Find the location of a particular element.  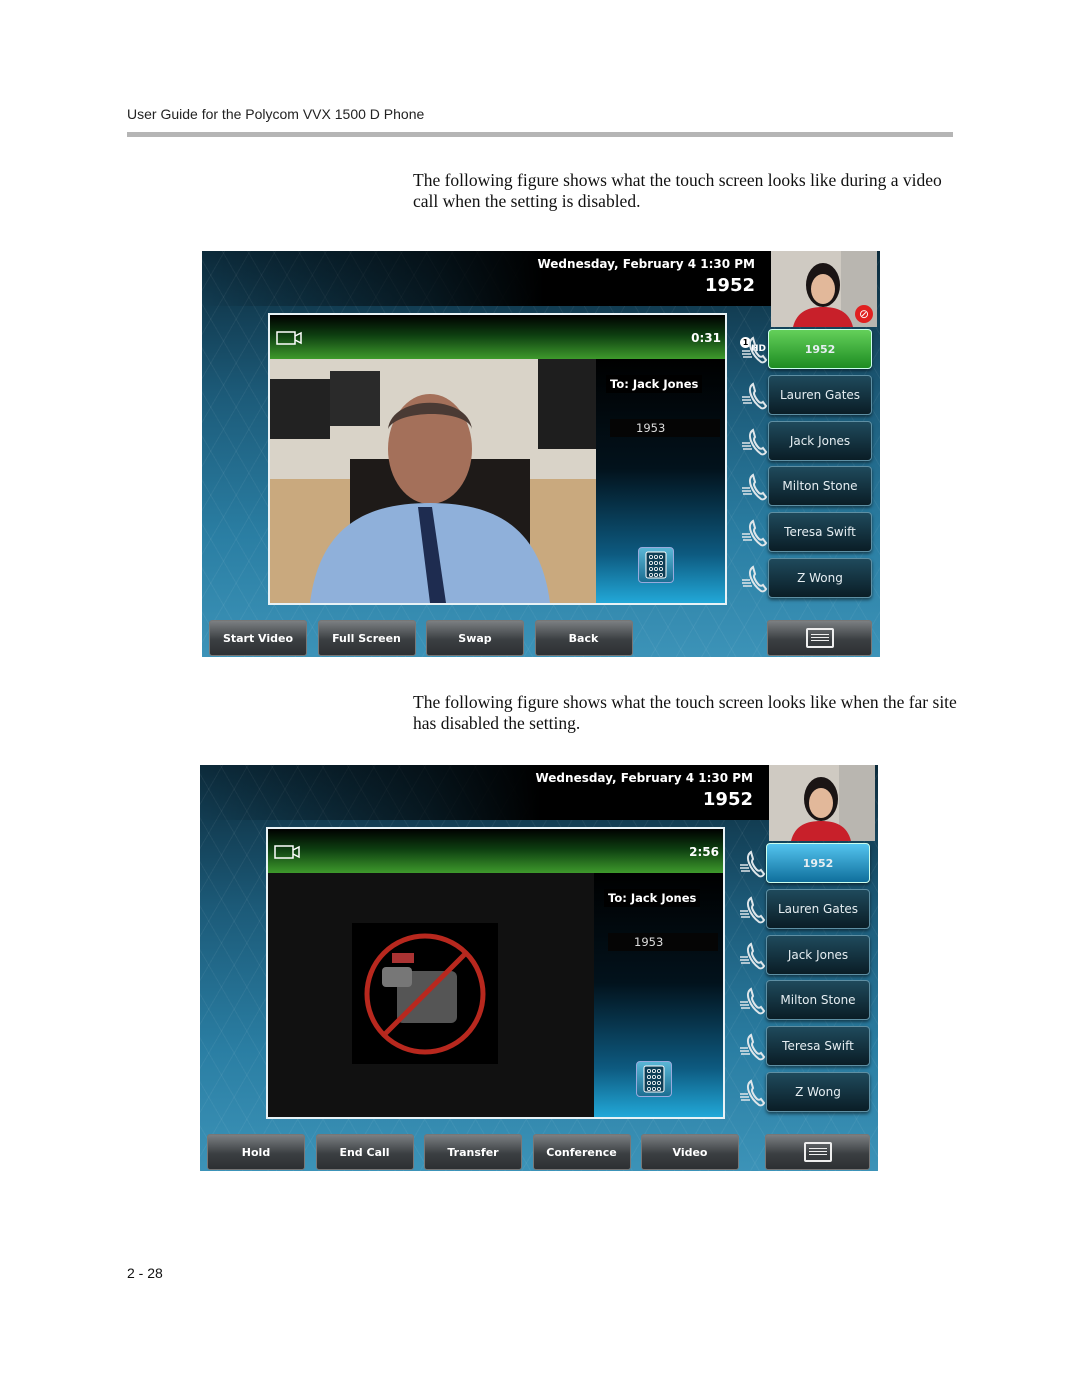

softkey-hold: Hold is located at coordinates (256, 1152).